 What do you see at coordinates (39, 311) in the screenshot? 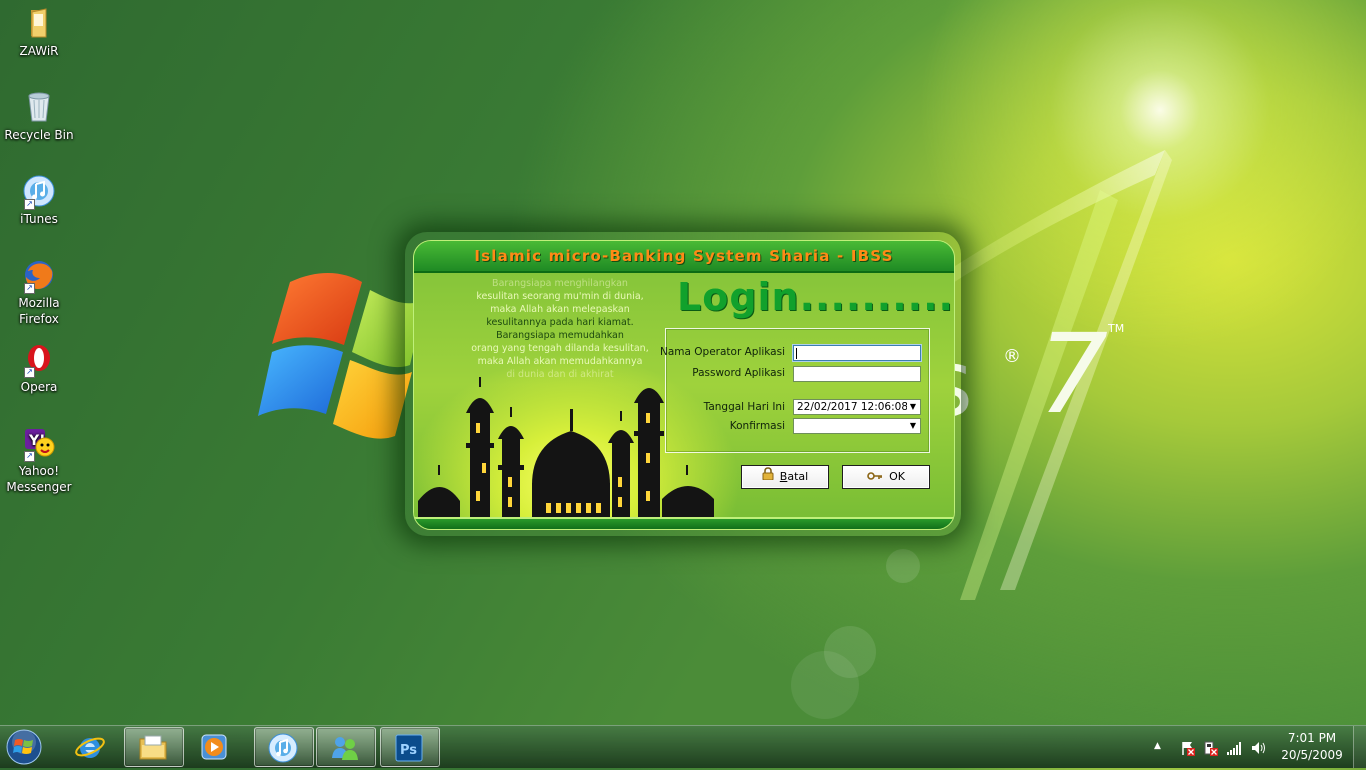
I see `desktop-icon-label: Mozilla Firefox` at bounding box center [39, 311].